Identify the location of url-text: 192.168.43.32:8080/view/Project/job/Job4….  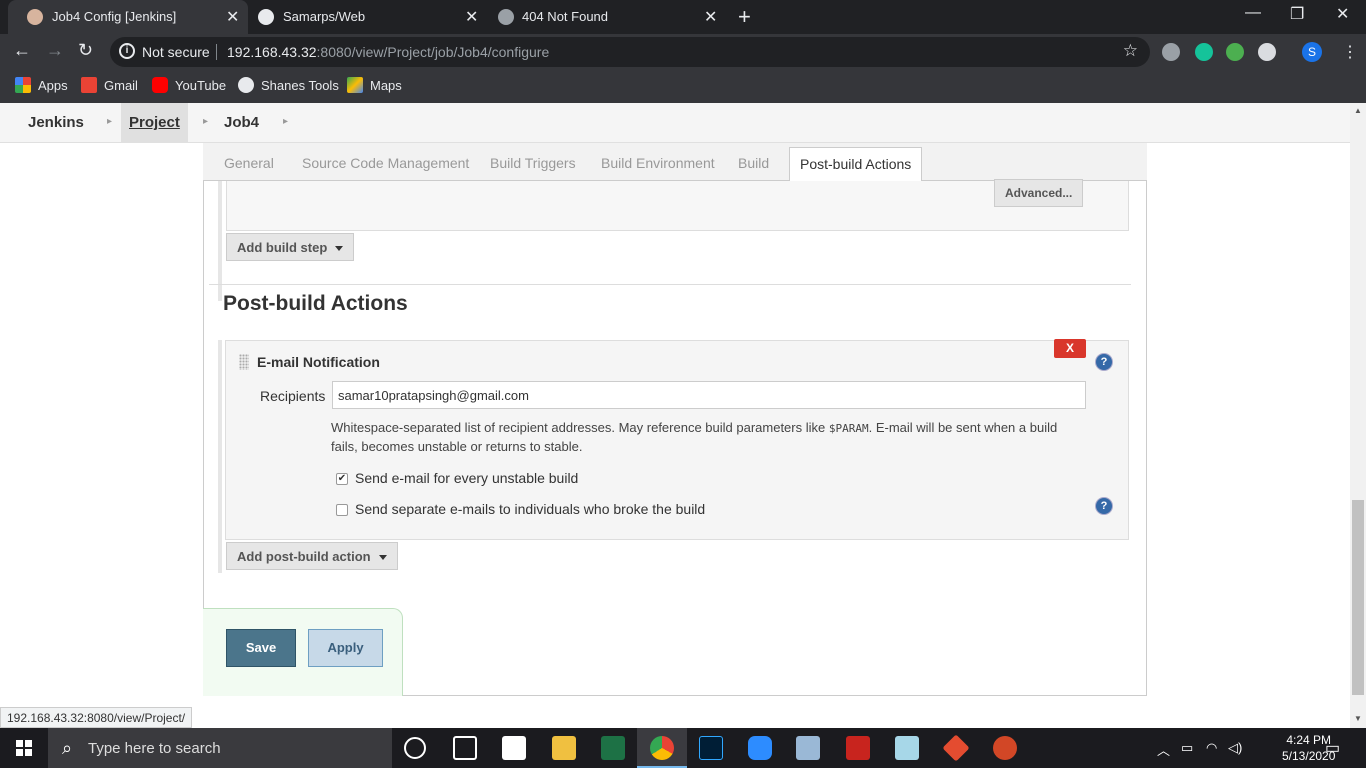
(388, 52).